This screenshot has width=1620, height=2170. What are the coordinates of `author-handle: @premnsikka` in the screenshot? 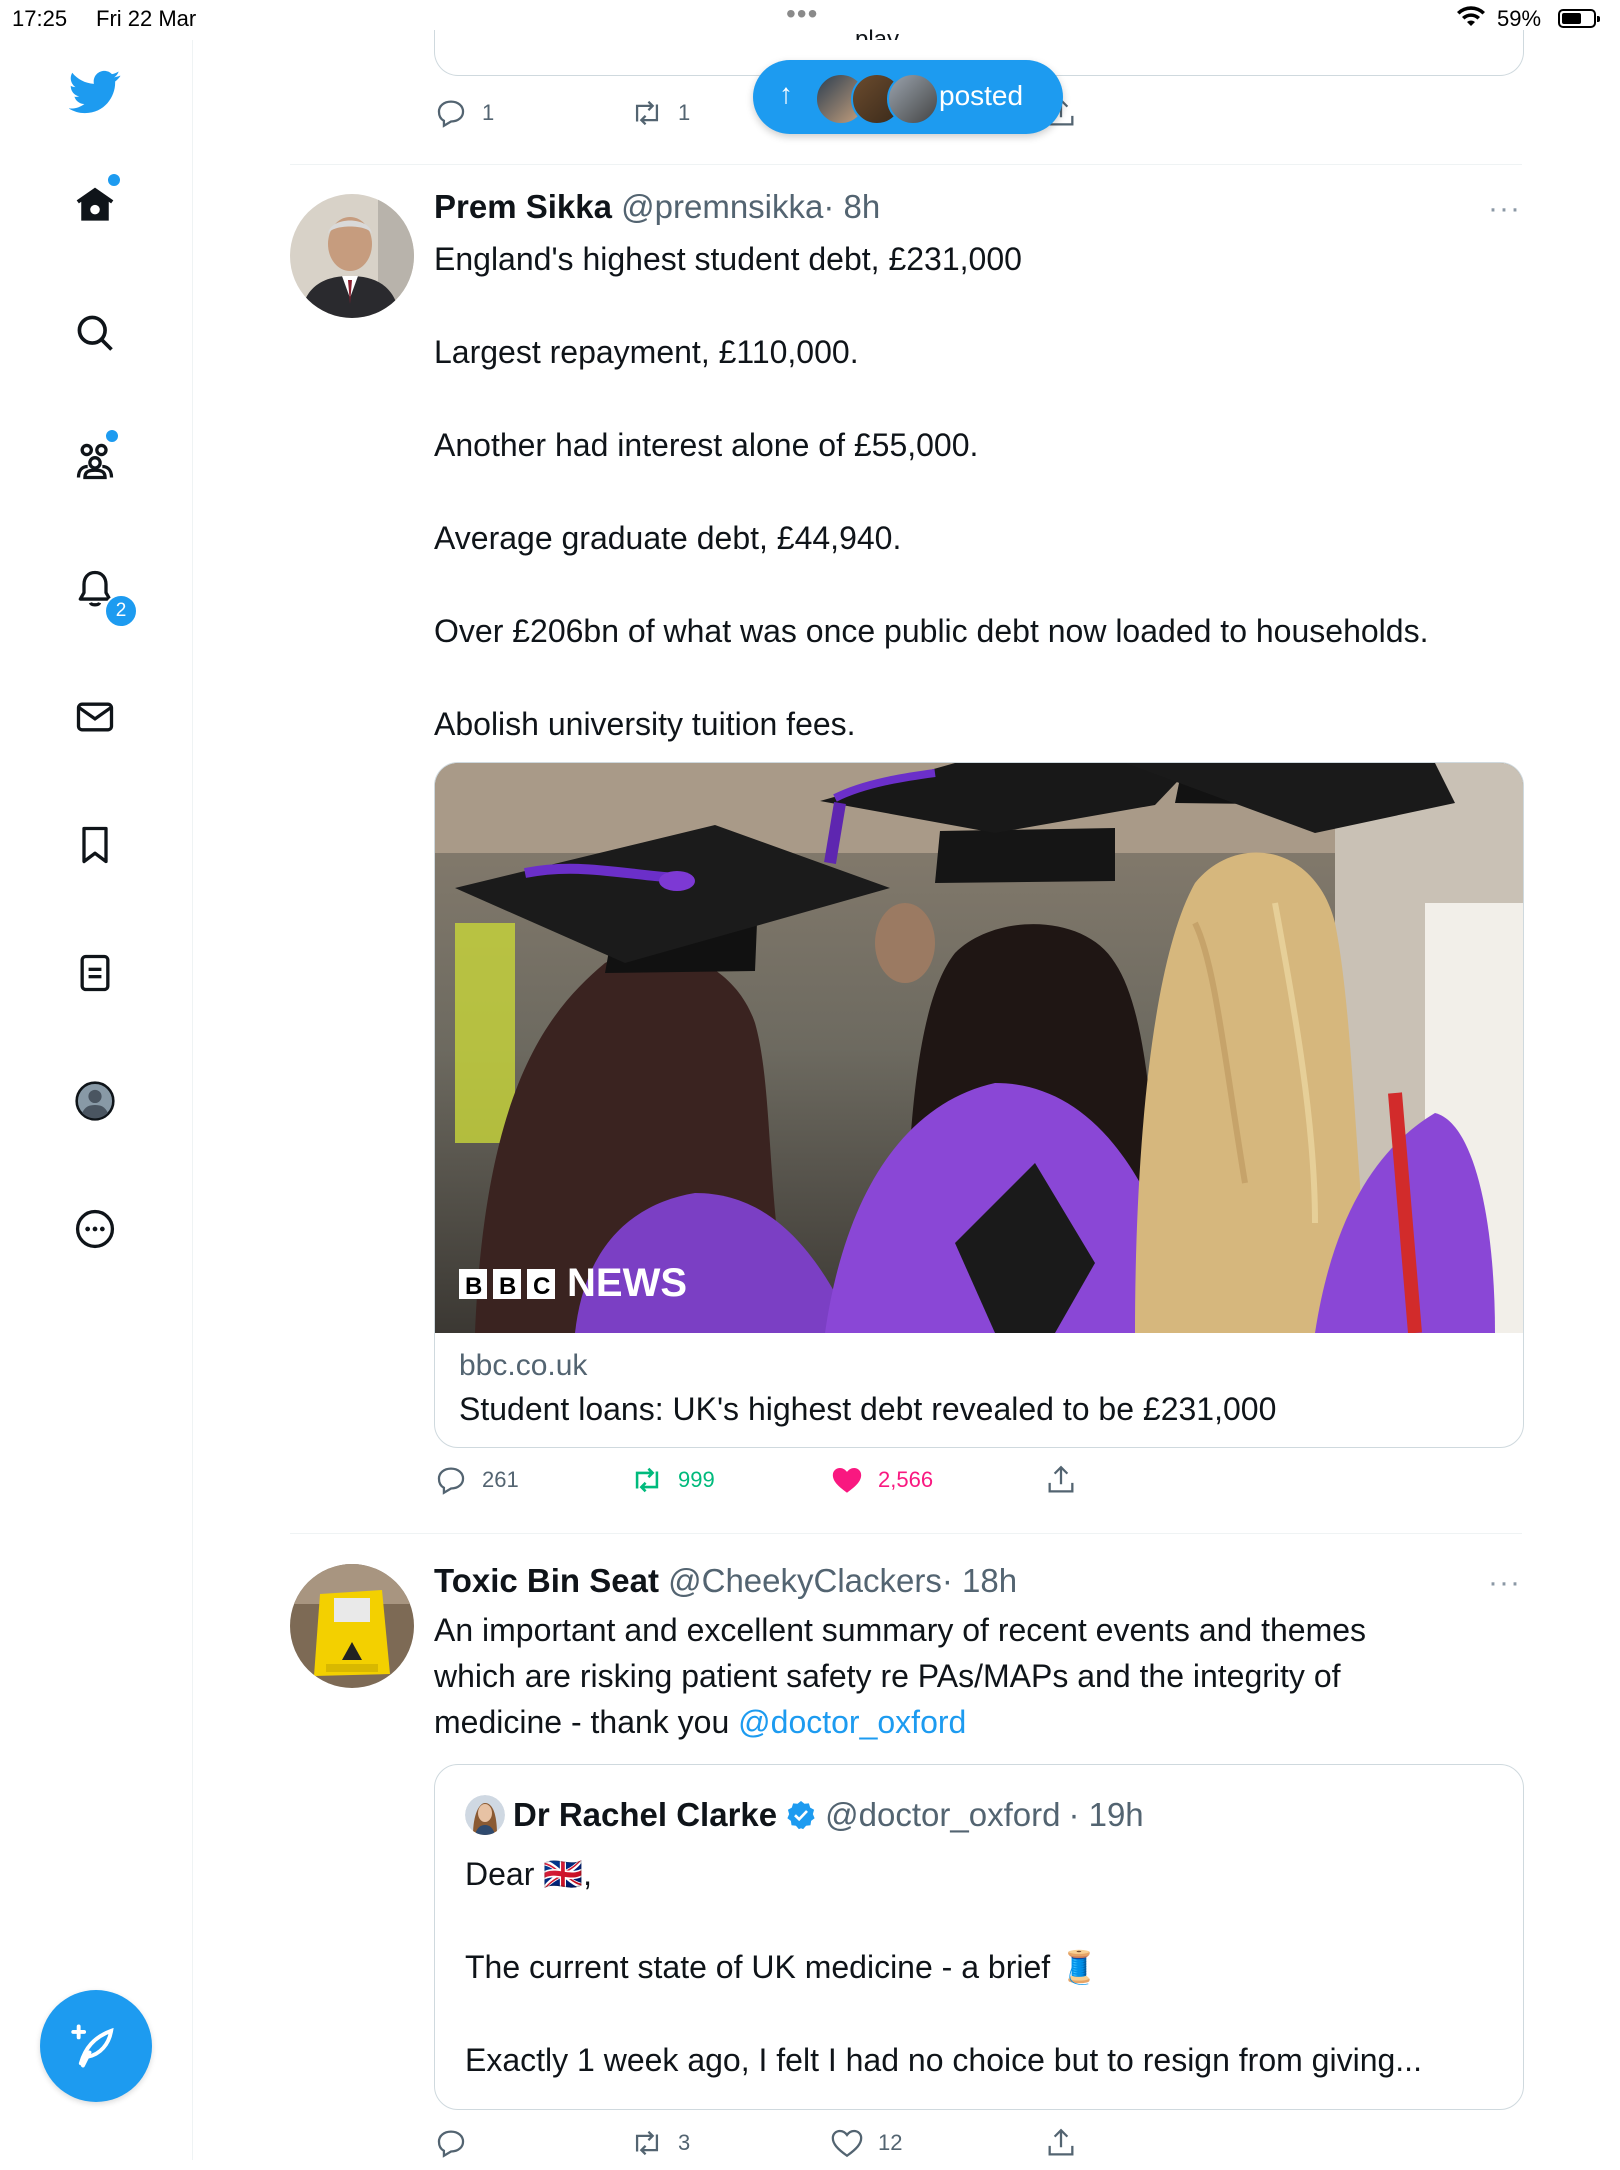 It's located at (722, 206).